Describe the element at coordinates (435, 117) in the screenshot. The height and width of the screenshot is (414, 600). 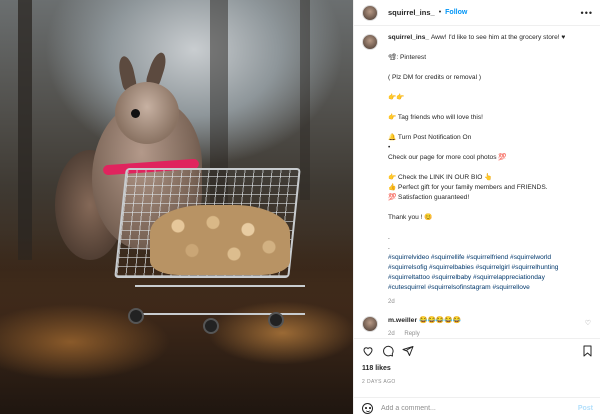
I see `caption-line: 👉 Tag friends who will love this!` at that location.